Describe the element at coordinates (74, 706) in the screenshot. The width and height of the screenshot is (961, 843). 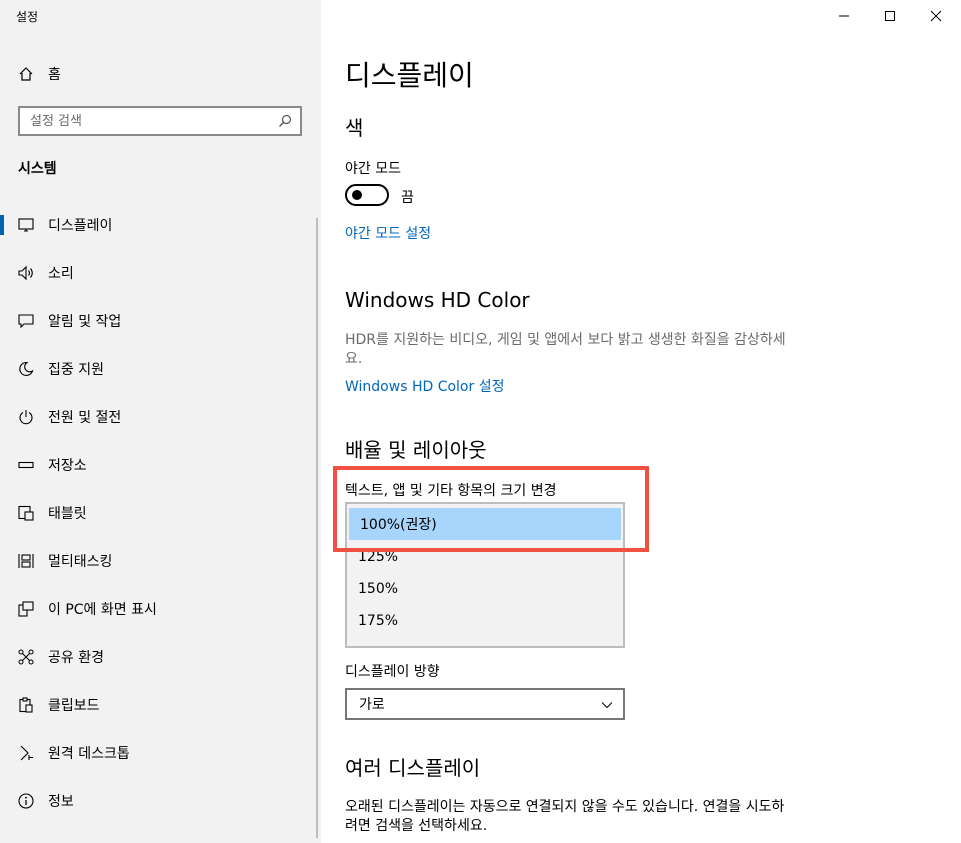
I see `sidebar-item-label: 클립보드` at that location.